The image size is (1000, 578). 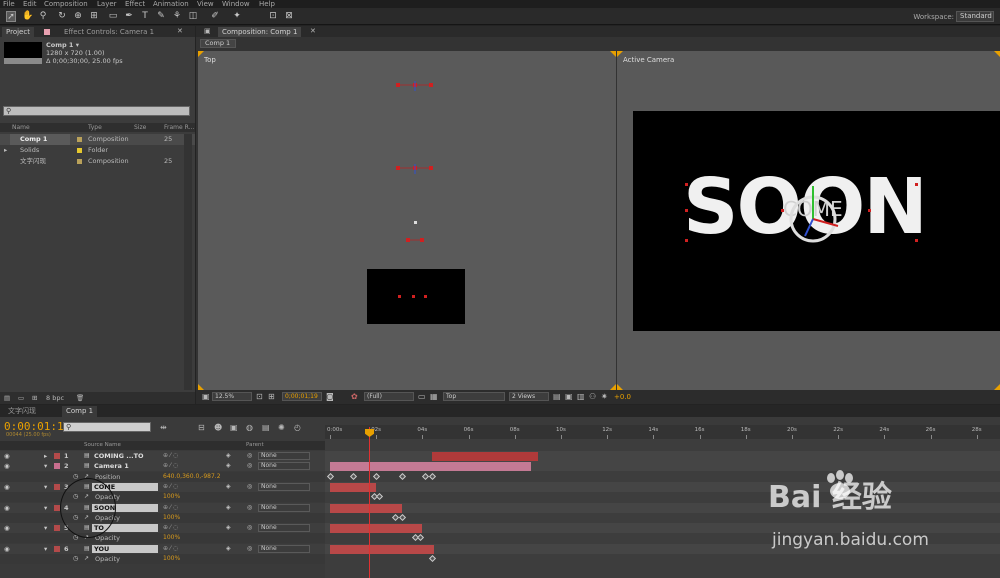 I want to click on timer-icon: ◴, so click(x=297, y=427).